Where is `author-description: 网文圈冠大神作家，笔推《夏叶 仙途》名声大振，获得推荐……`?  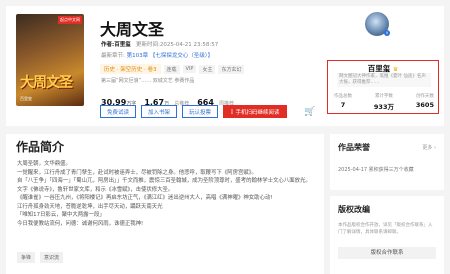 author-description: 网文圈冠大神作家，笔推《夏叶 仙途》名声大振，获得推荐…… is located at coordinates (384, 80).